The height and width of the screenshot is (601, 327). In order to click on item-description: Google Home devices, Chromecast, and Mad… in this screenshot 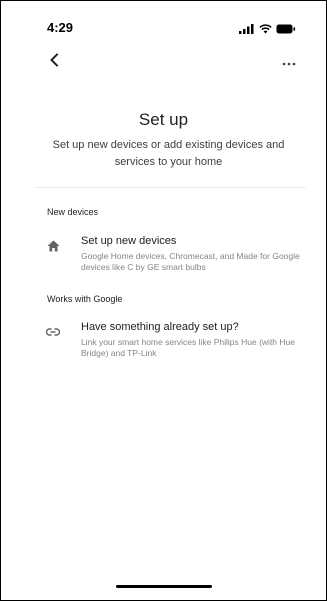, I will do `click(190, 261)`.